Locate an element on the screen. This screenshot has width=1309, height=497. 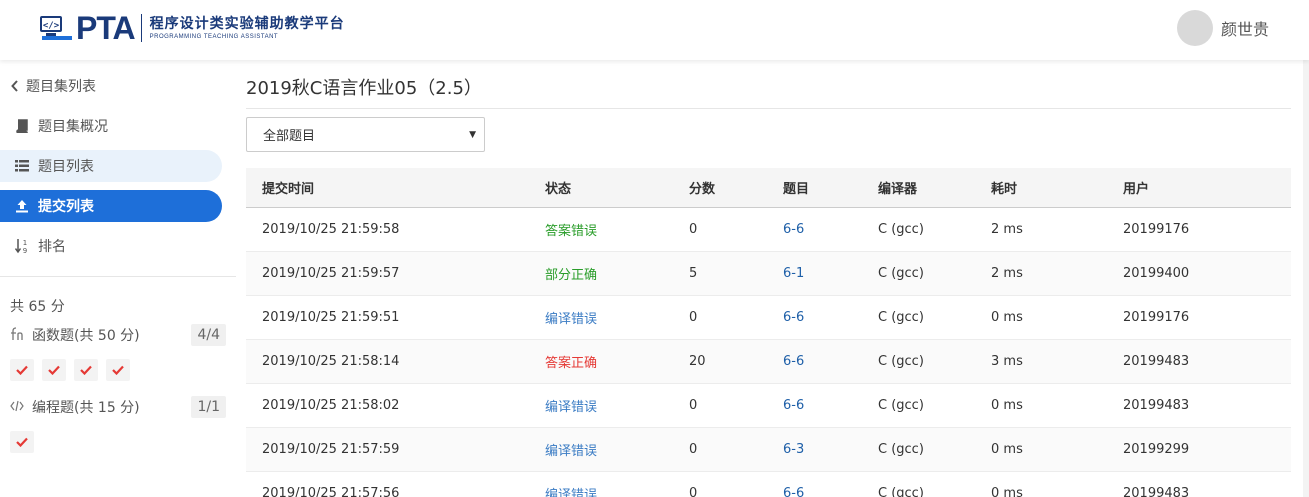
cell-status: 答案正确 is located at coordinates (617, 361).